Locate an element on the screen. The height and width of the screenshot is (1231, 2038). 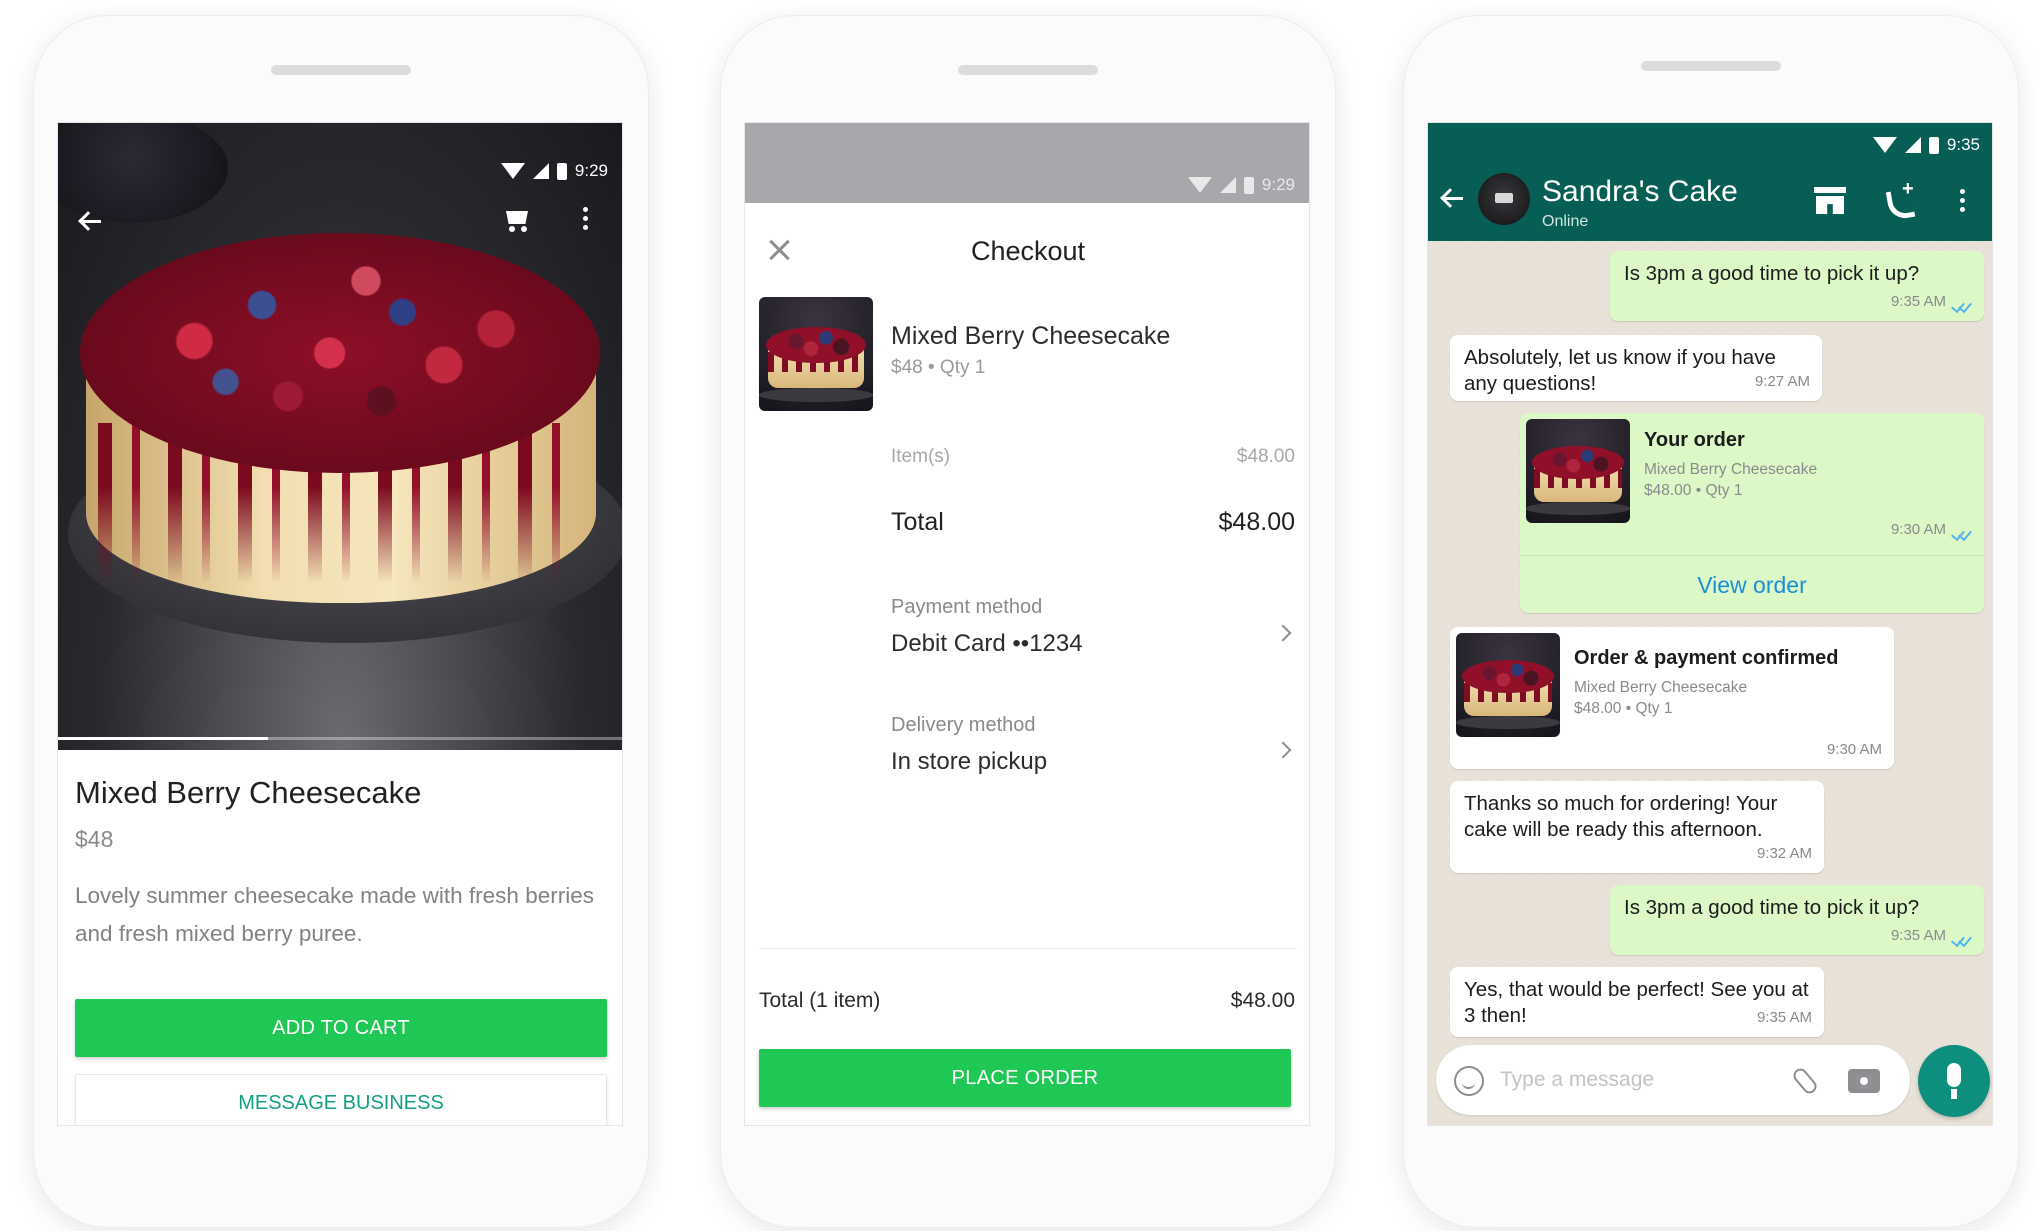
item-price-qty: $48 • Qty 1 is located at coordinates (938, 367).